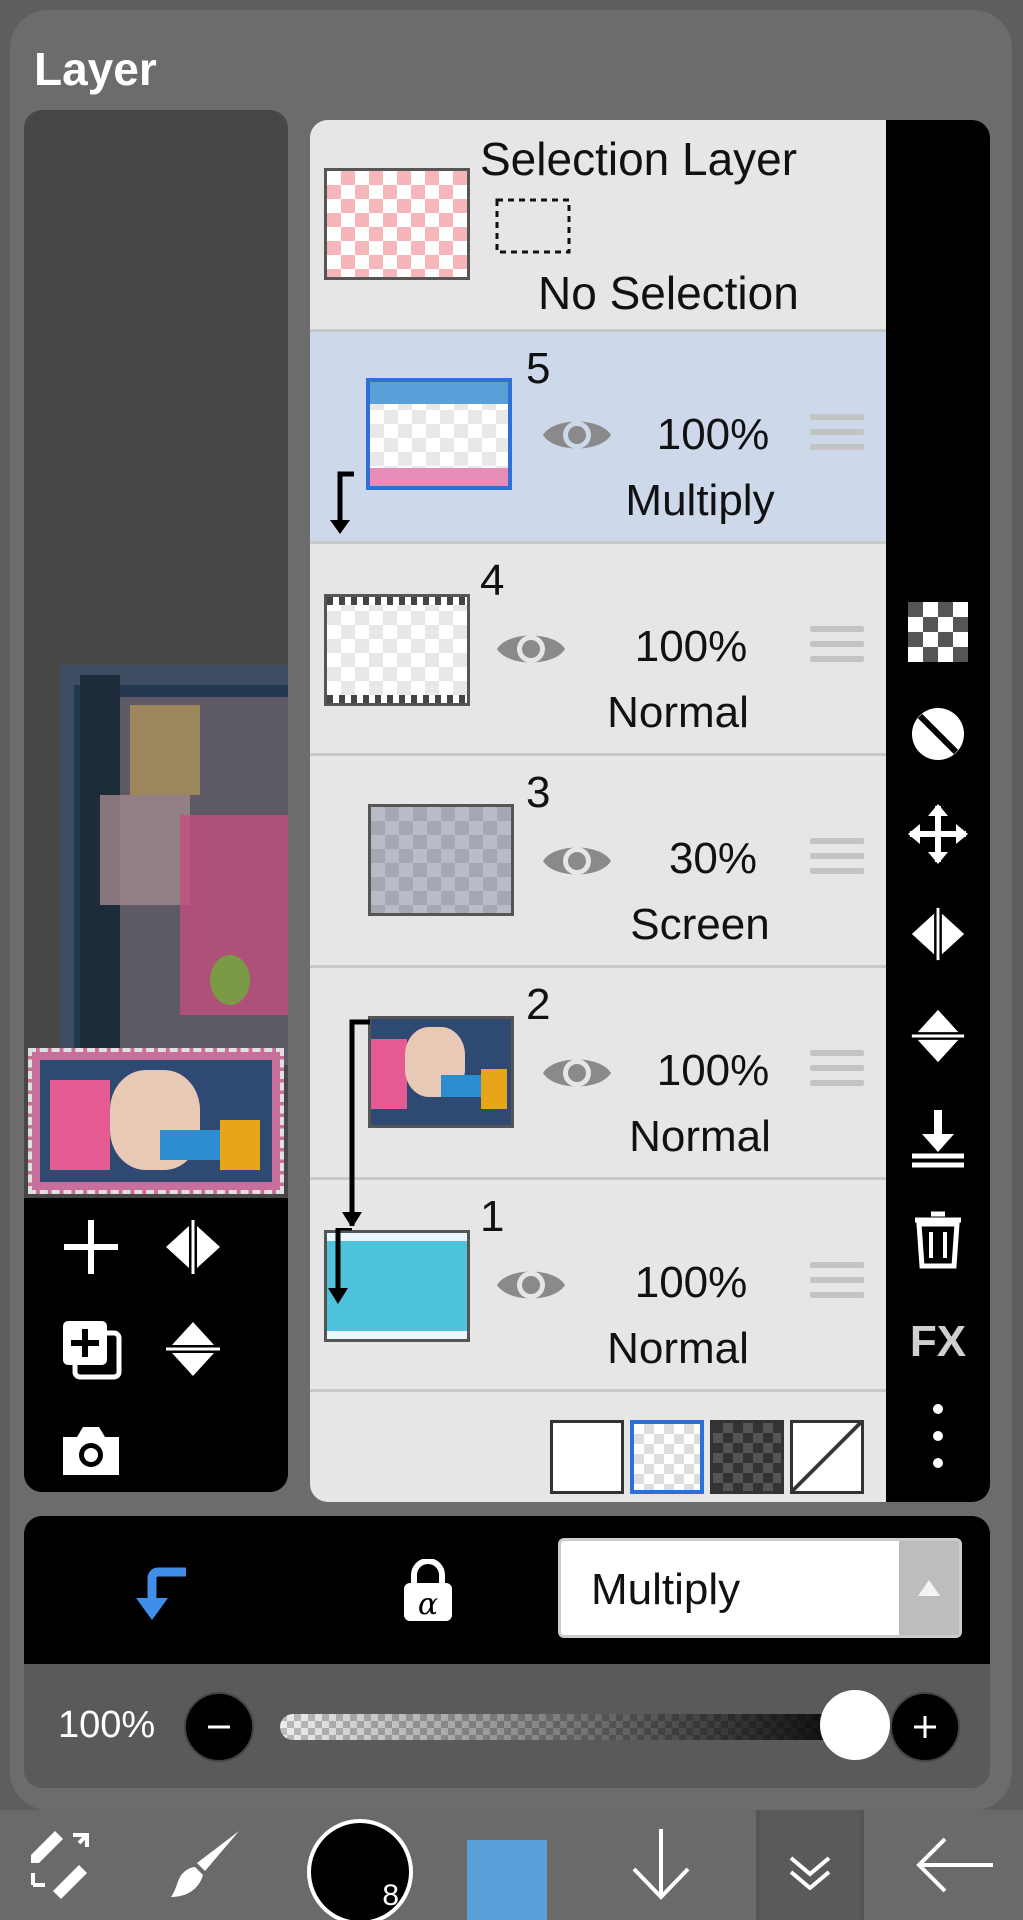  I want to click on selection-layer-row: Selection Layer No Selection, so click(598, 226).